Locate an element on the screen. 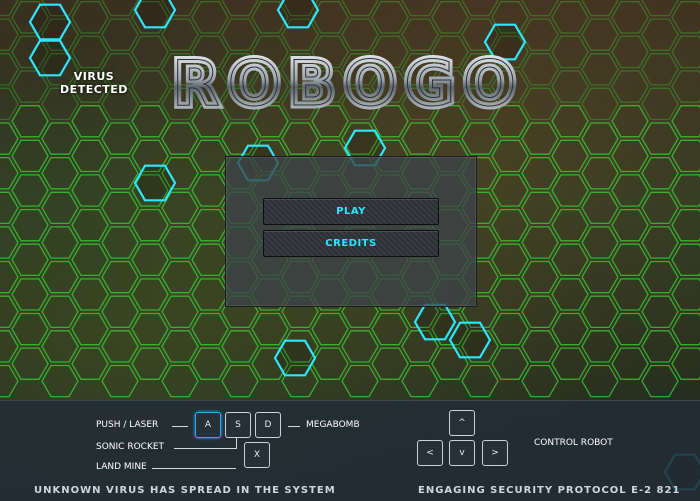 The width and height of the screenshot is (700, 501). ticker-left: UNKNOWN VIRUS HAS SPREAD IN THE SYSTEM is located at coordinates (185, 490).